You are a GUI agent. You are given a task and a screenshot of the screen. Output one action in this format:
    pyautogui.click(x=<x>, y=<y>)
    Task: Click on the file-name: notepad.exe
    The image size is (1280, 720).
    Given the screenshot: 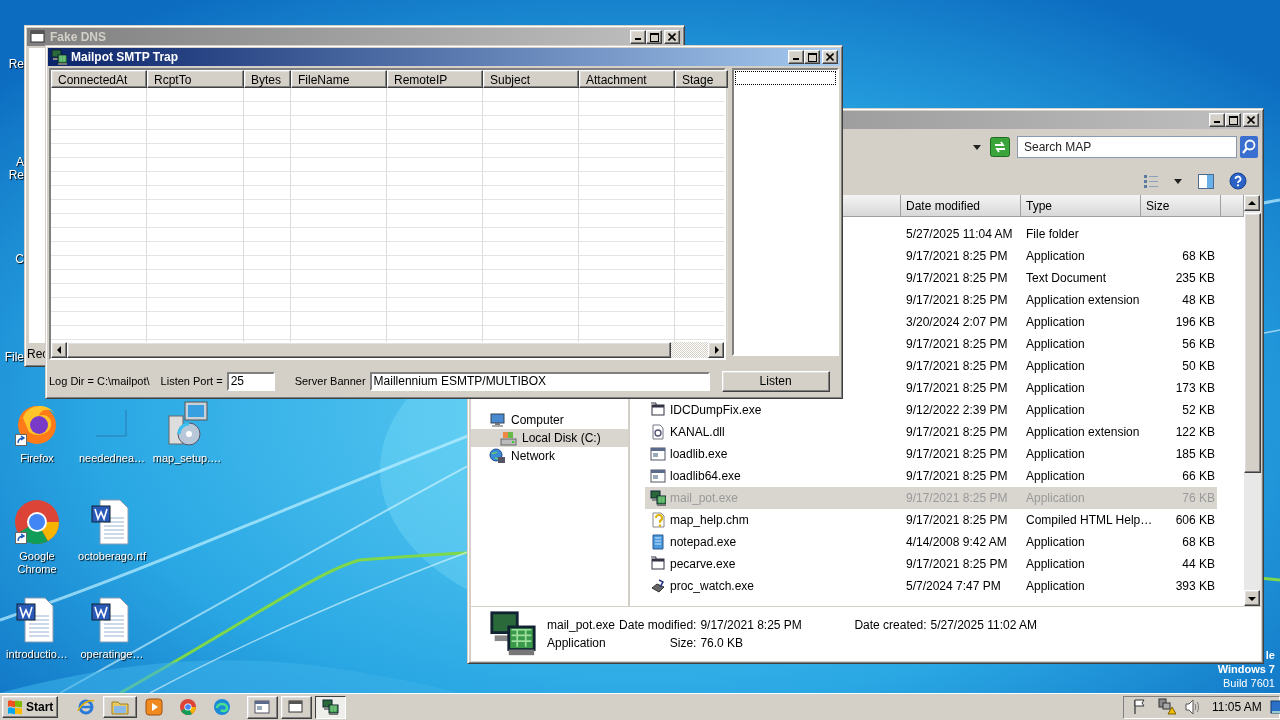 What is the action you would take?
    pyautogui.click(x=703, y=542)
    